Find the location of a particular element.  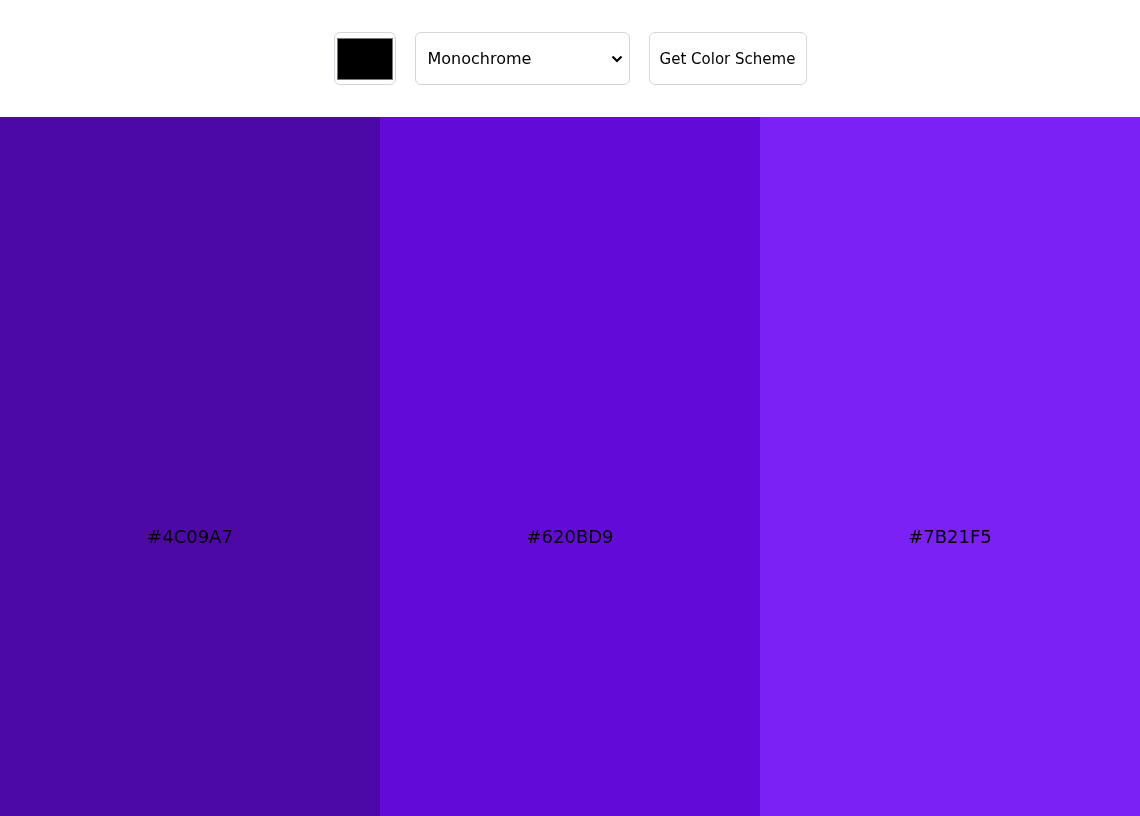

hex-code: #4C09A7 is located at coordinates (190, 536).